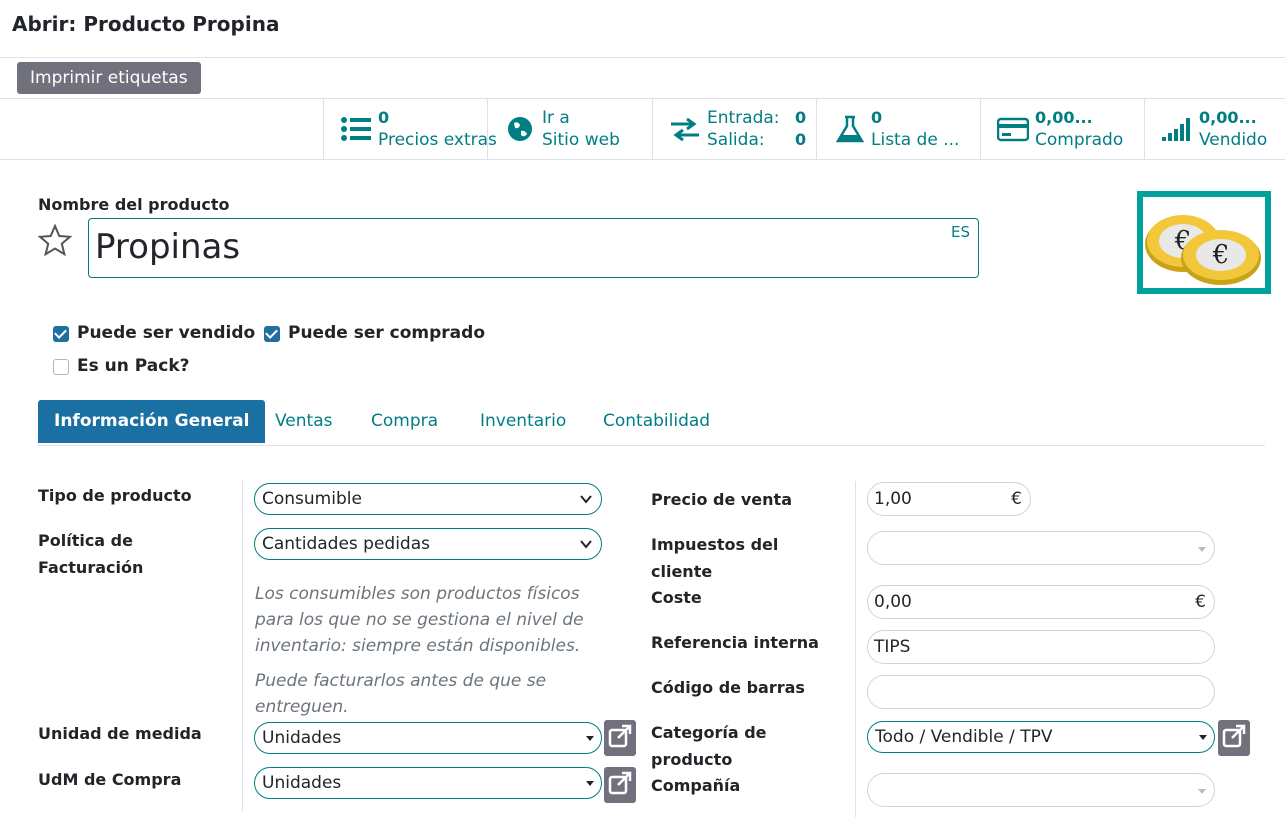  I want to click on tab-general-info: Información General, so click(152, 421).